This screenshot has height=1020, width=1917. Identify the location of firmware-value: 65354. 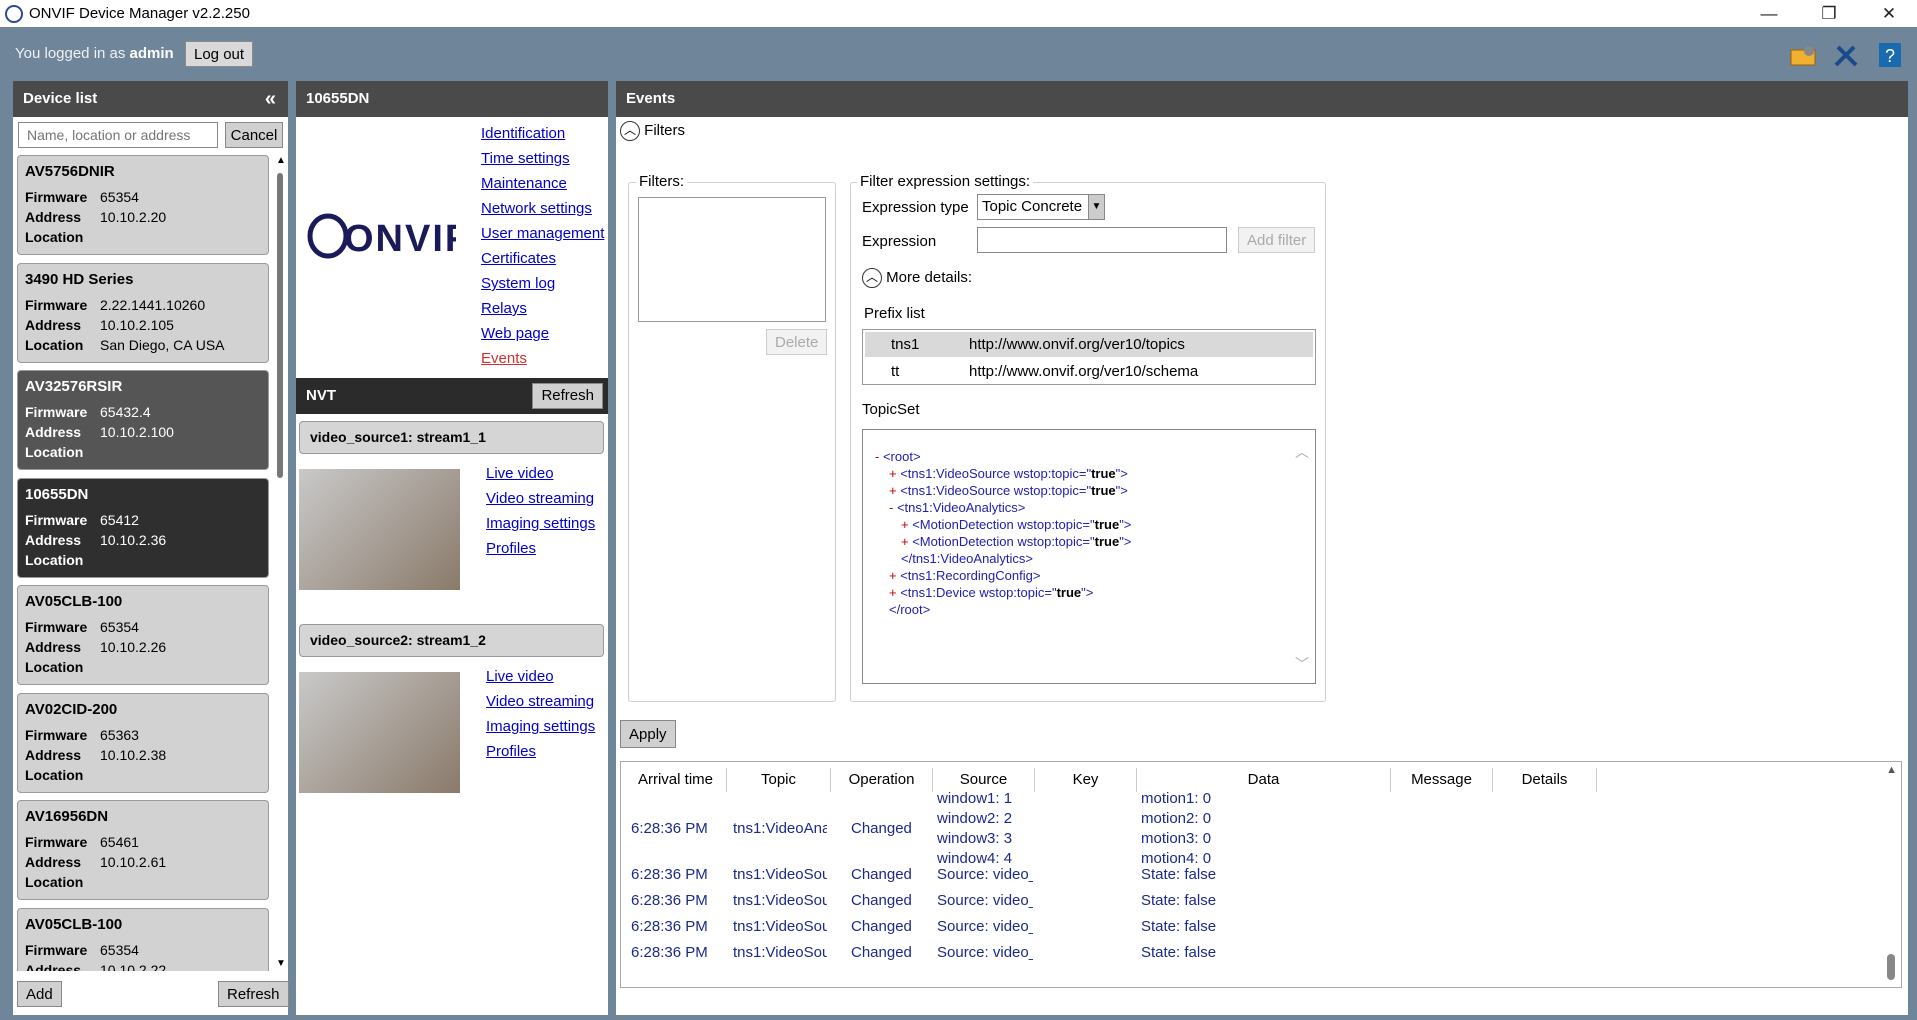
(119, 627).